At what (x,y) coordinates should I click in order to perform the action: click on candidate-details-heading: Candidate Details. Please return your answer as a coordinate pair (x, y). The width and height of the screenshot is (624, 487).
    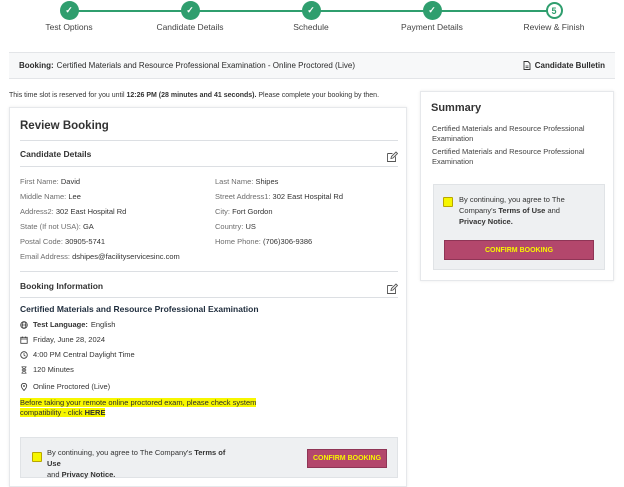
    Looking at the image, I should click on (56, 154).